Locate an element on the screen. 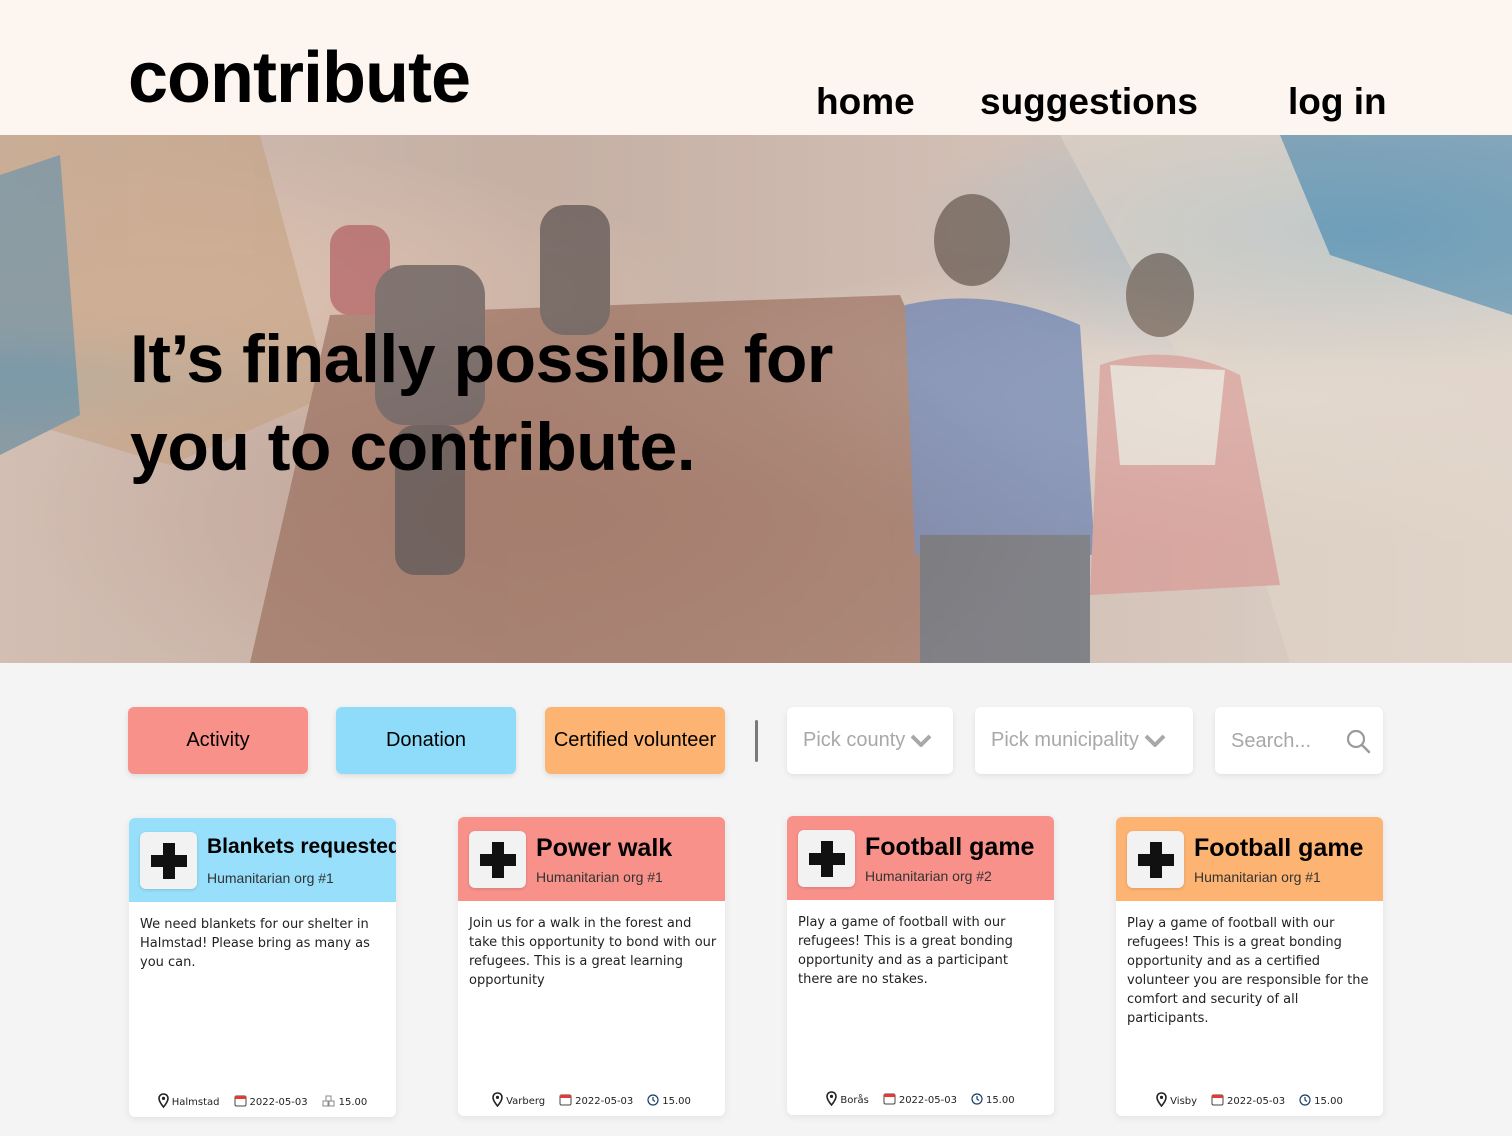  card-meta: Halmstad 2022-05-03 15.00 is located at coordinates (262, 1102).